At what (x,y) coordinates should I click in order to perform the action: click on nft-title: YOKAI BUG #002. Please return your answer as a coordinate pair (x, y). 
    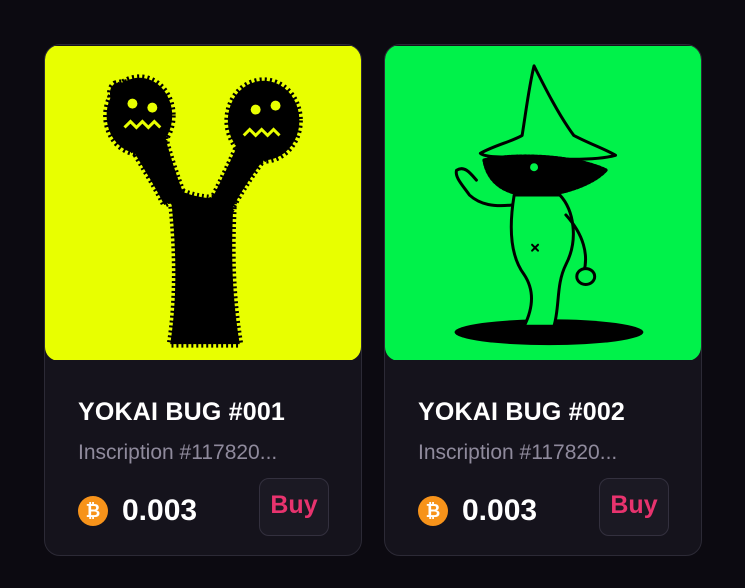
    Looking at the image, I should click on (522, 412).